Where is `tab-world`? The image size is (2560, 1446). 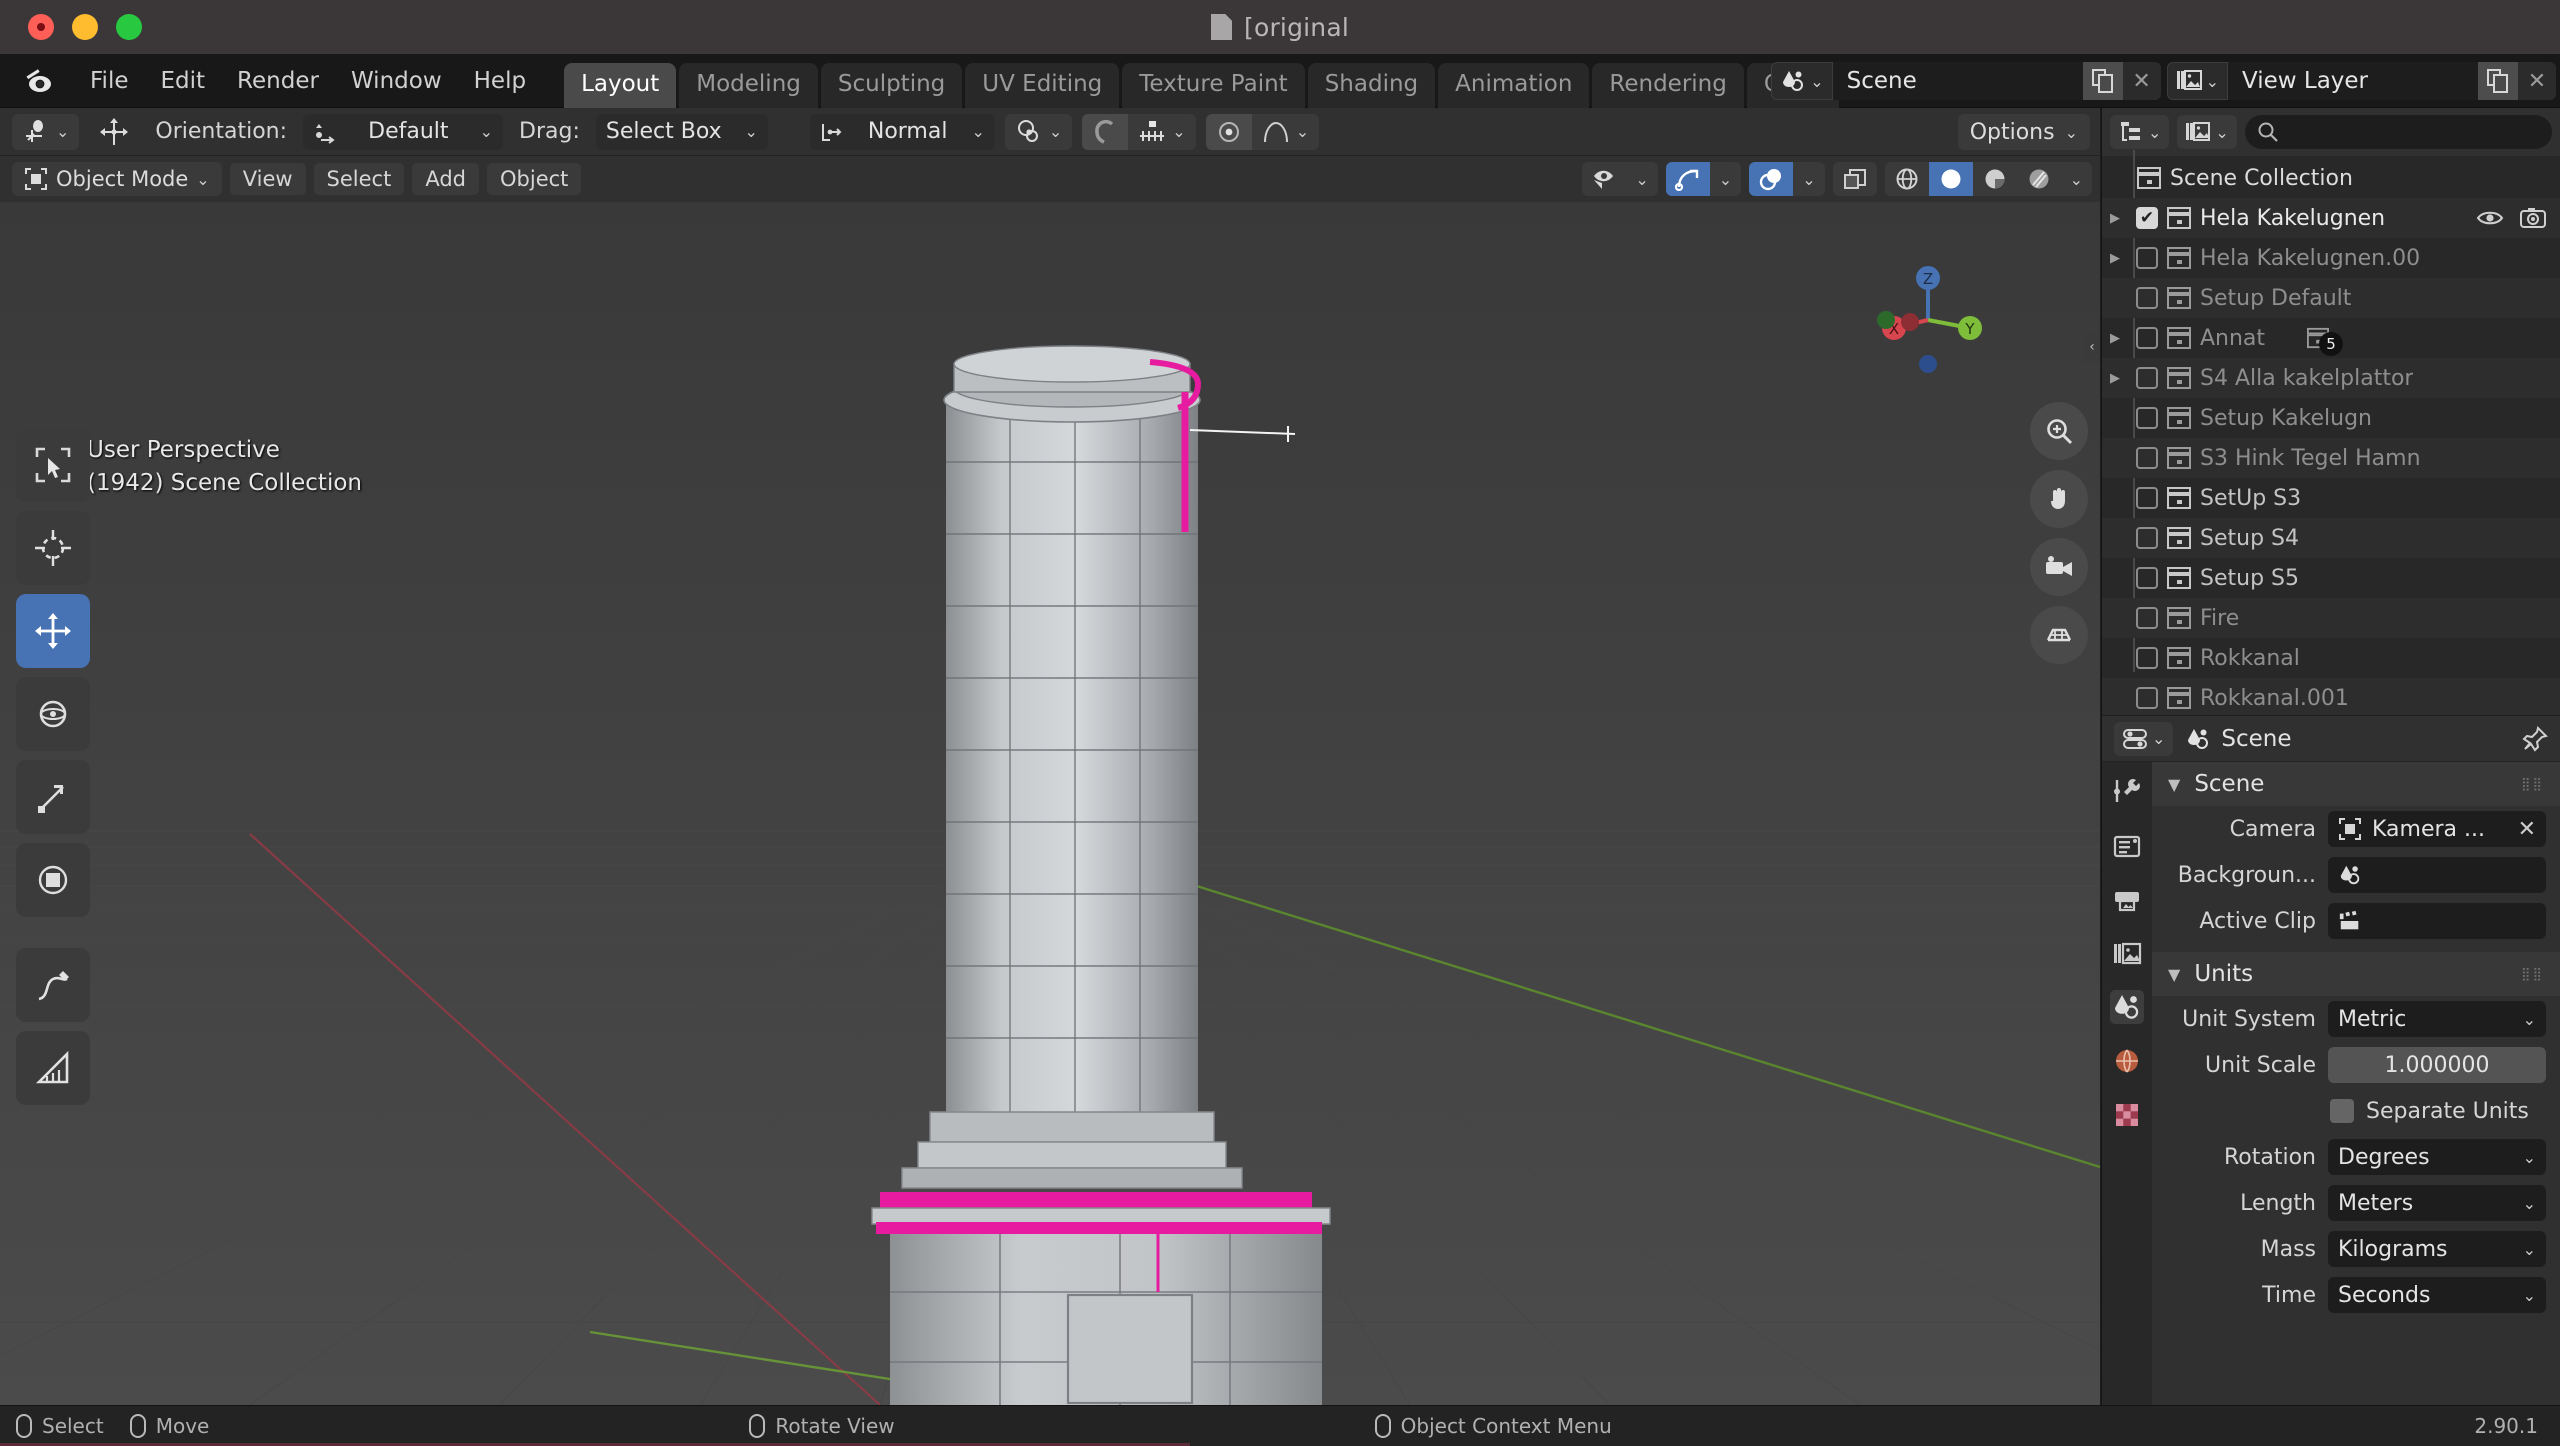 tab-world is located at coordinates (2127, 1061).